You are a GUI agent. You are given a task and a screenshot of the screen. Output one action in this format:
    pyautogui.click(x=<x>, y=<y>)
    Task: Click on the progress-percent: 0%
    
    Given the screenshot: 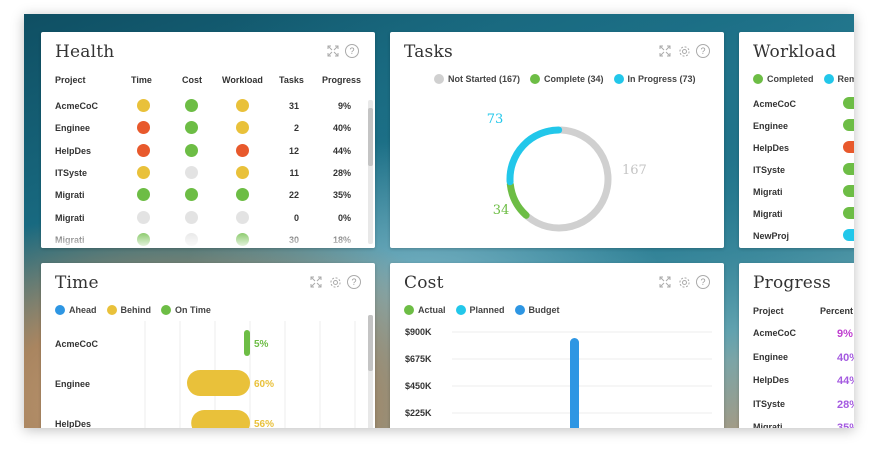 What is the action you would take?
    pyautogui.click(x=344, y=217)
    